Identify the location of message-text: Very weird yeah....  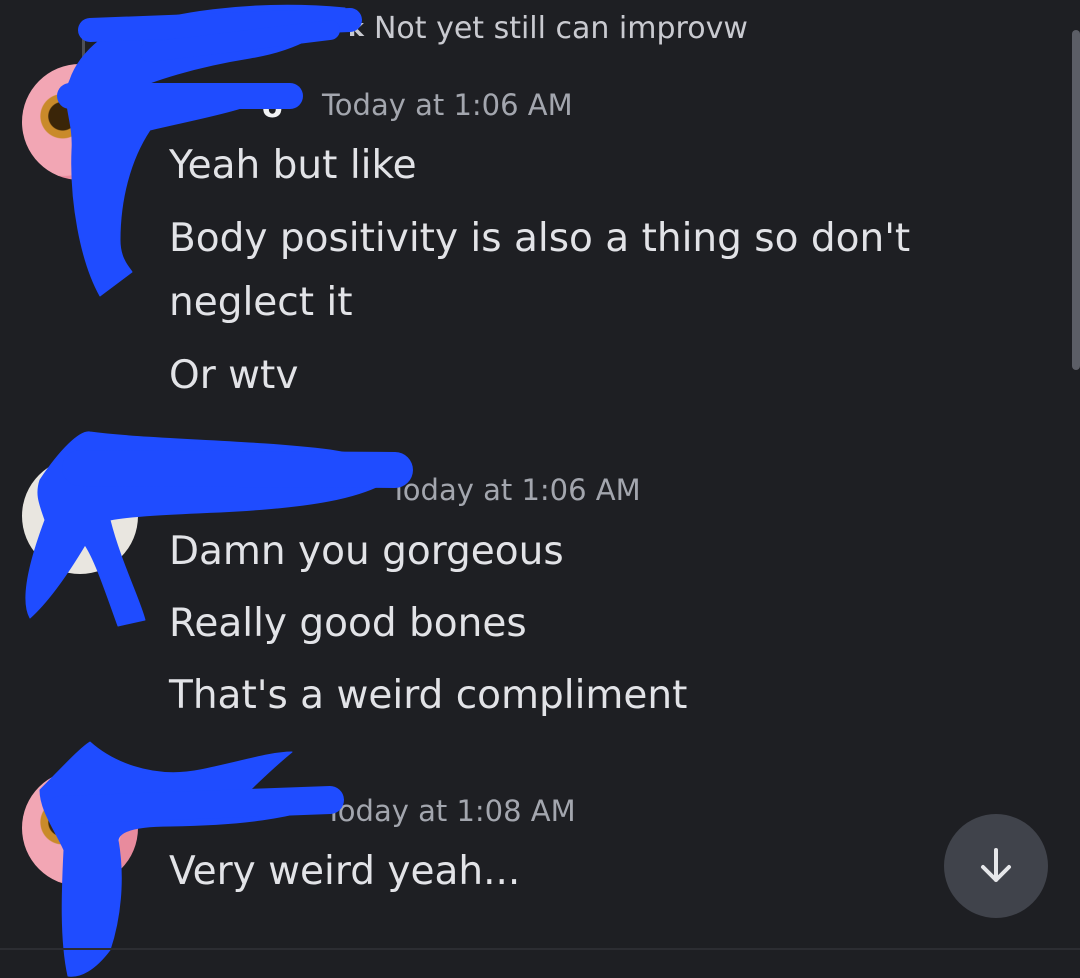
(345, 871).